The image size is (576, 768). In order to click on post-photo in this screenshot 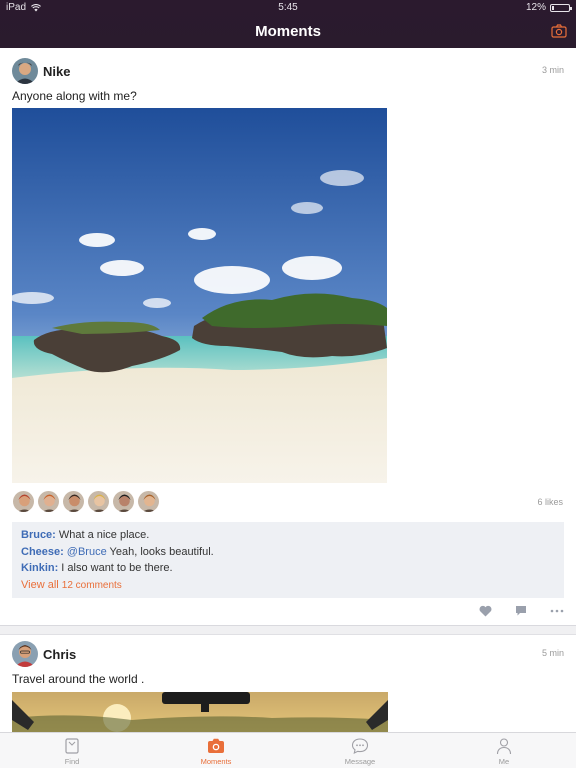, I will do `click(200, 712)`.